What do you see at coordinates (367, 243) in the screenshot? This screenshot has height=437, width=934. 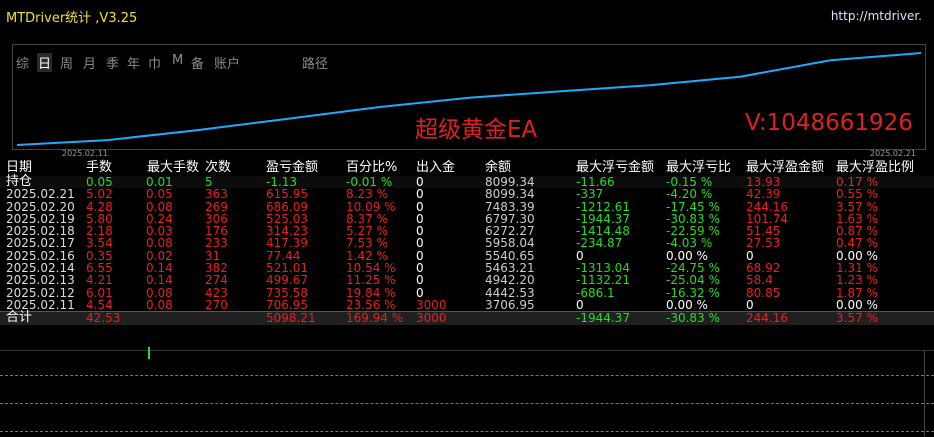 I see `cell-pct: 7.53 %` at bounding box center [367, 243].